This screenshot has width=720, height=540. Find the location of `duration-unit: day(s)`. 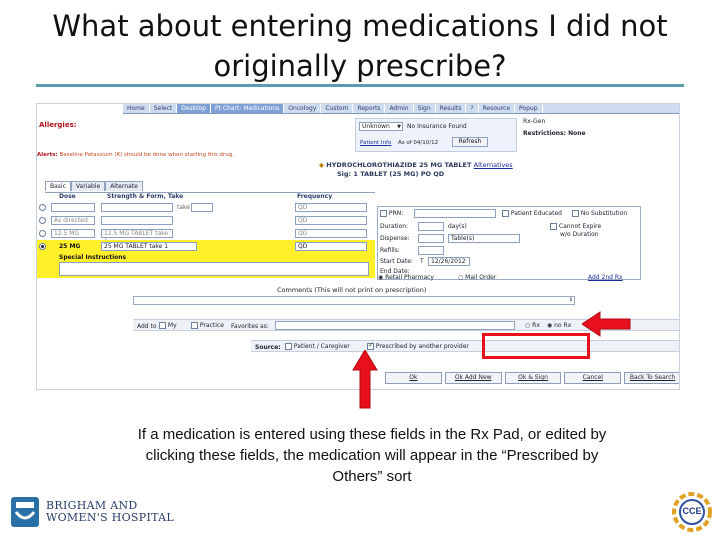

duration-unit: day(s) is located at coordinates (457, 226).